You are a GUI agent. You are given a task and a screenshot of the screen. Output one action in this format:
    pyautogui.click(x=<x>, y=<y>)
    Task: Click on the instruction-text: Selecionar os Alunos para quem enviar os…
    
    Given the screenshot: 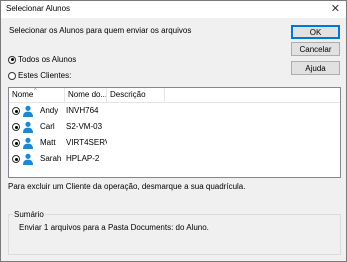 What is the action you would take?
    pyautogui.click(x=100, y=30)
    